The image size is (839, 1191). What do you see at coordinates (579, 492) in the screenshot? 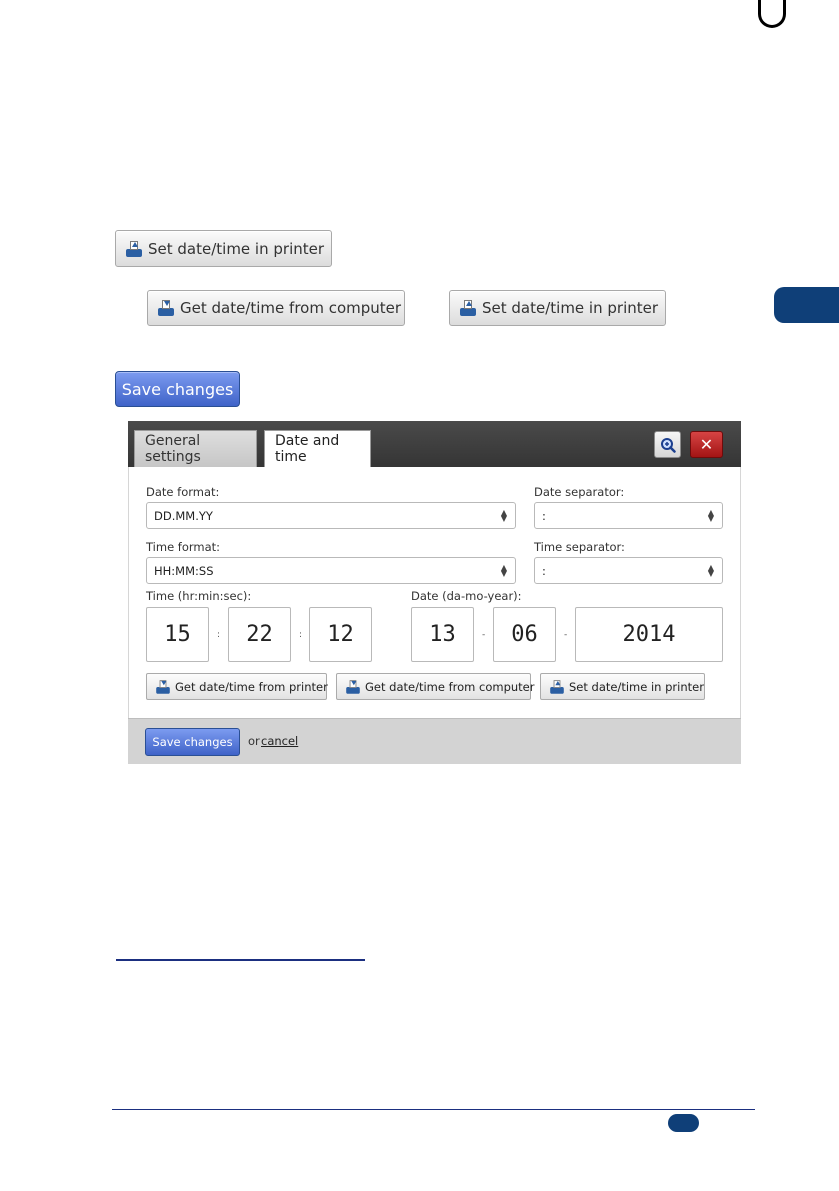
I see `date-separator-label: Date separator:` at bounding box center [579, 492].